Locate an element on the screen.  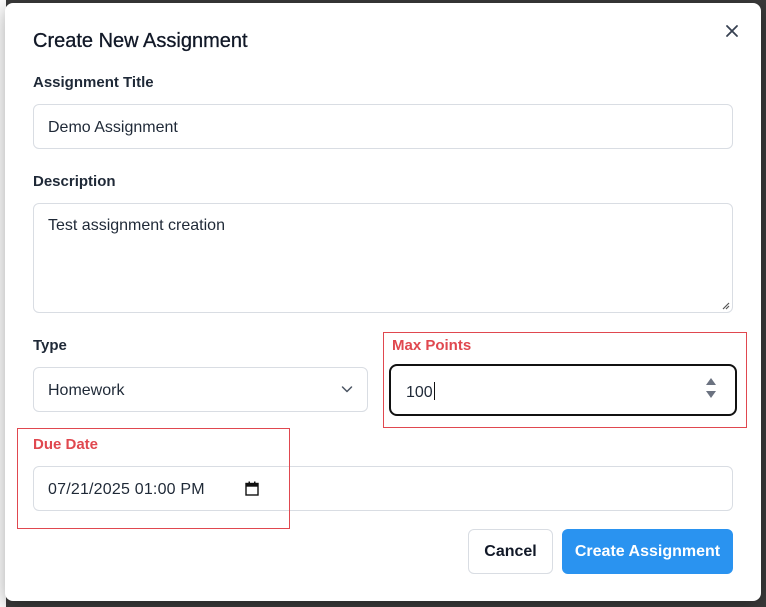
type-selected-value: Homework is located at coordinates (86, 390).